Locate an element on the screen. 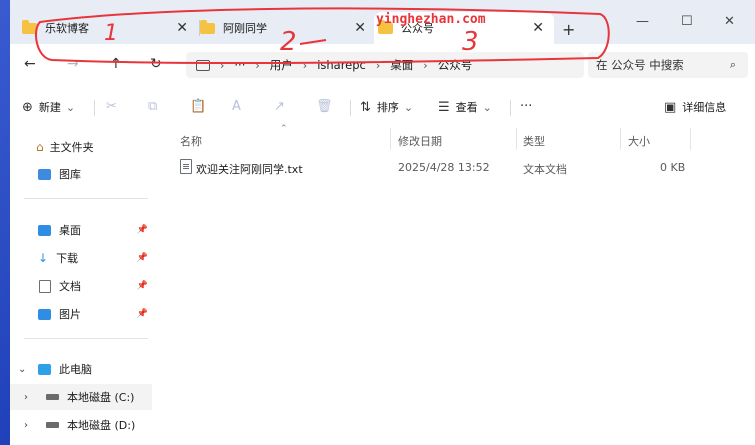 The image size is (755, 445). sidebar-item-label: 文档 is located at coordinates (70, 286).